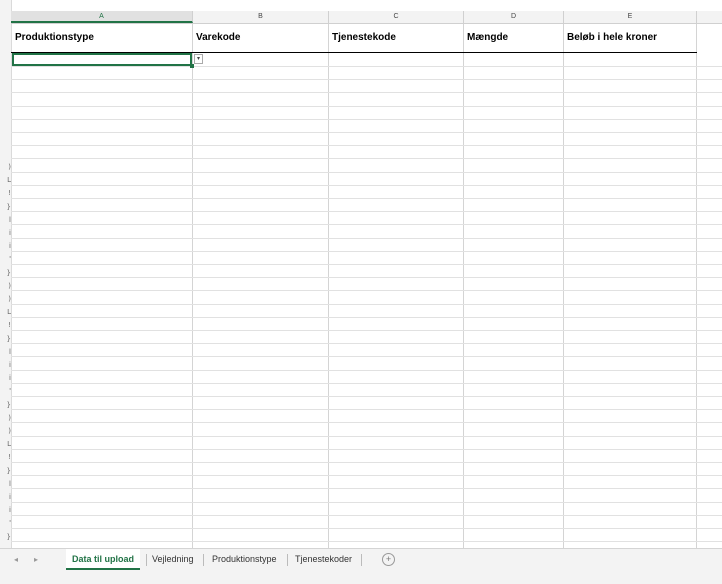 The height and width of the screenshot is (584, 722). What do you see at coordinates (396, 38) in the screenshot?
I see `header-cell-tjenestekode: Tjenestekode` at bounding box center [396, 38].